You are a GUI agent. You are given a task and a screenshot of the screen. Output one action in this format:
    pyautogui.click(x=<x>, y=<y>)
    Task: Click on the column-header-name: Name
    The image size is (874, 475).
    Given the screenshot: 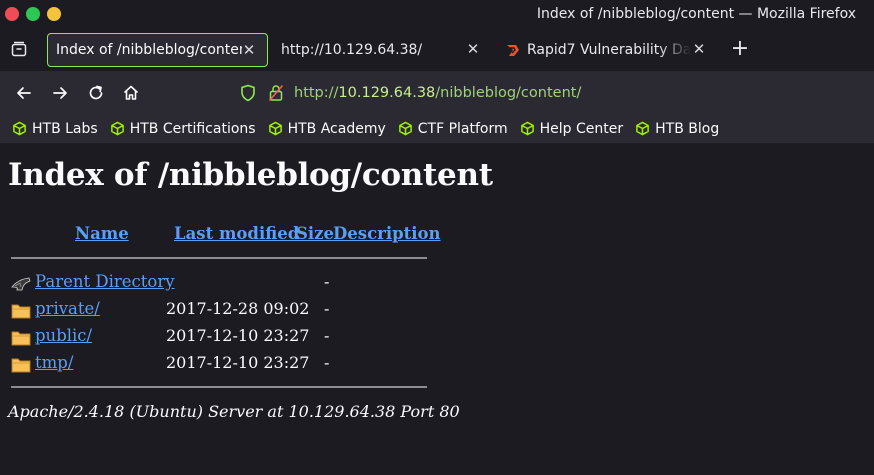 What is the action you would take?
    pyautogui.click(x=102, y=233)
    